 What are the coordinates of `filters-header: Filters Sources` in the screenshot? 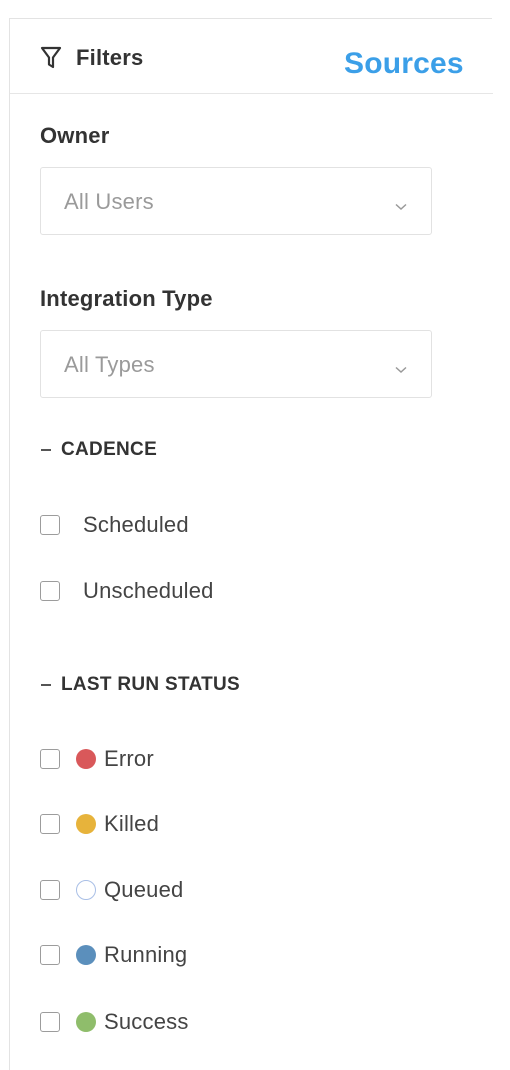 It's located at (251, 56).